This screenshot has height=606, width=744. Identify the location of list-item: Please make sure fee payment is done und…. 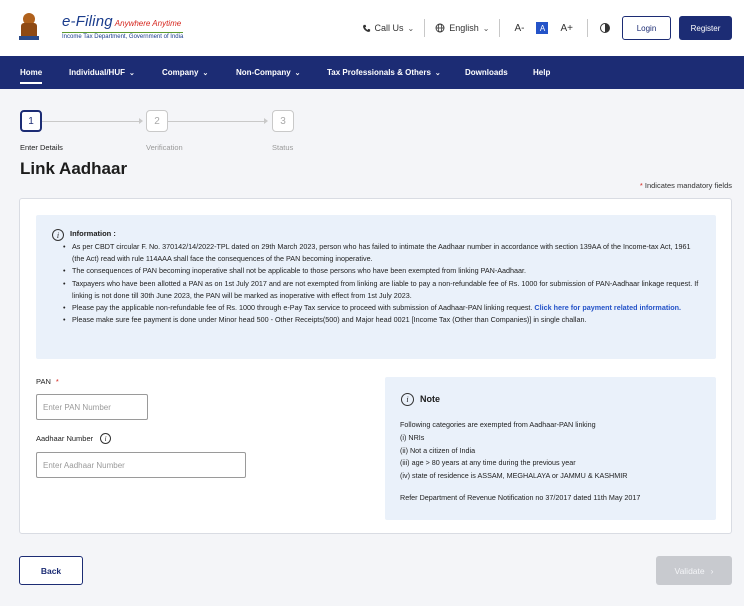
(383, 320).